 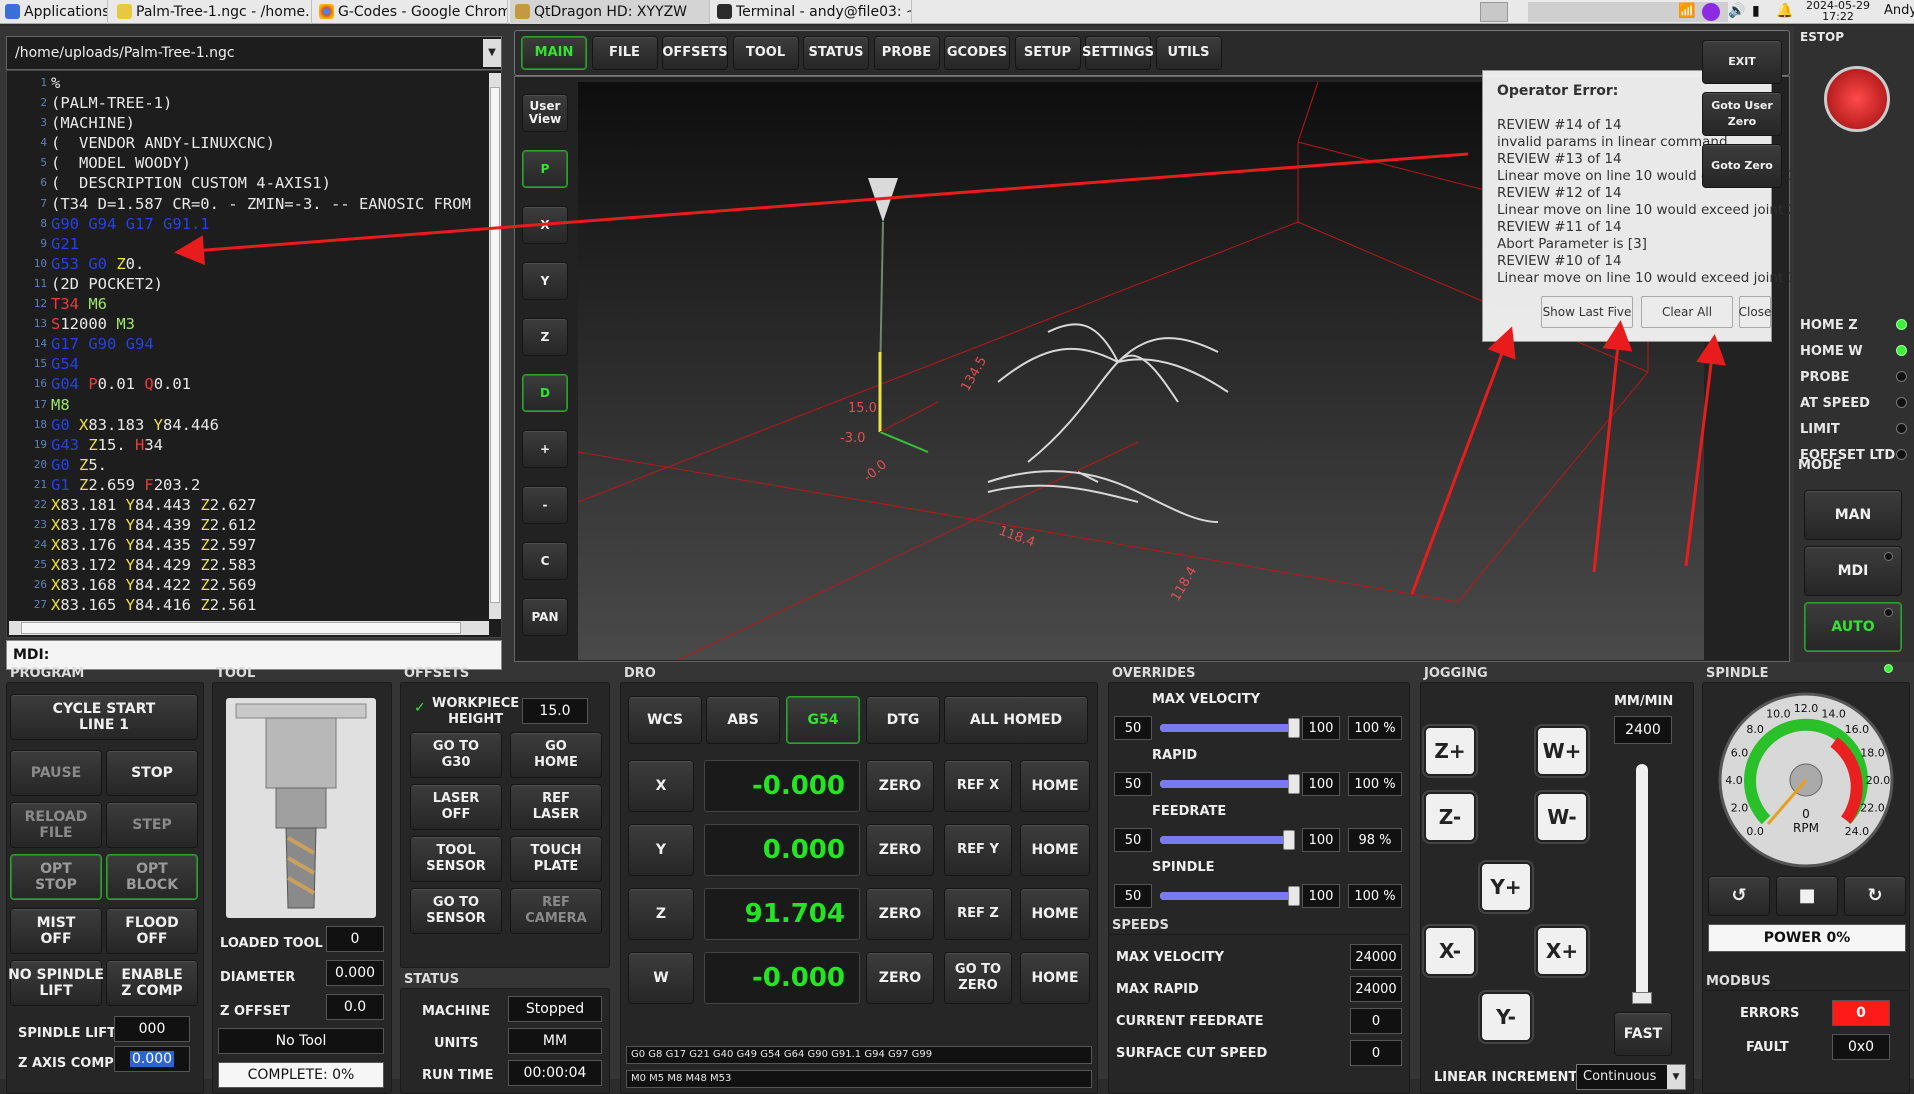 I want to click on jog-w-minus-button: W-, so click(x=1562, y=817).